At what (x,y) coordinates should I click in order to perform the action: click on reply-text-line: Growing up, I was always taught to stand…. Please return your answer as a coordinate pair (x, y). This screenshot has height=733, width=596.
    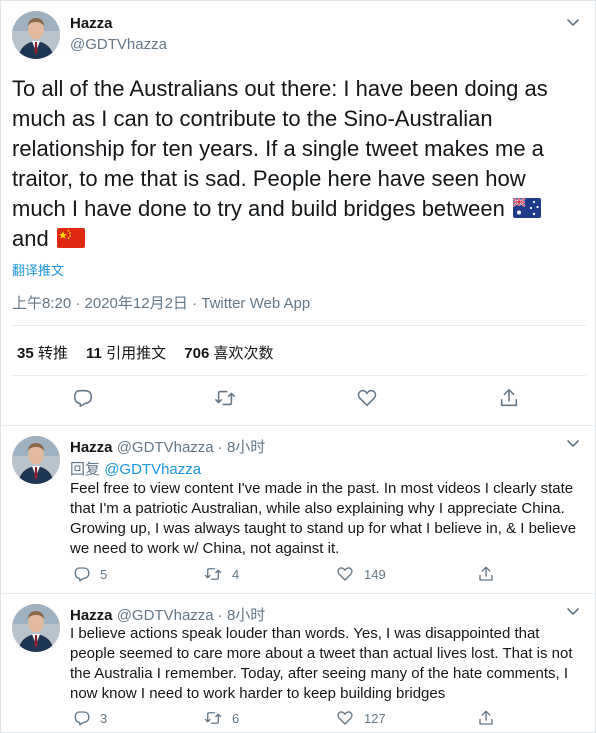
    Looking at the image, I should click on (323, 528).